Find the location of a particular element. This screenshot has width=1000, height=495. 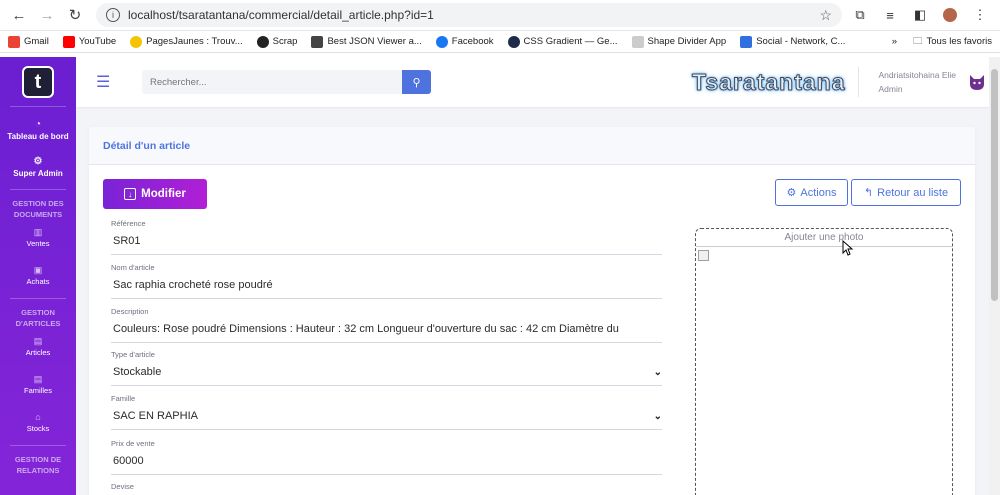

reference-input: SR01 is located at coordinates (386, 241).